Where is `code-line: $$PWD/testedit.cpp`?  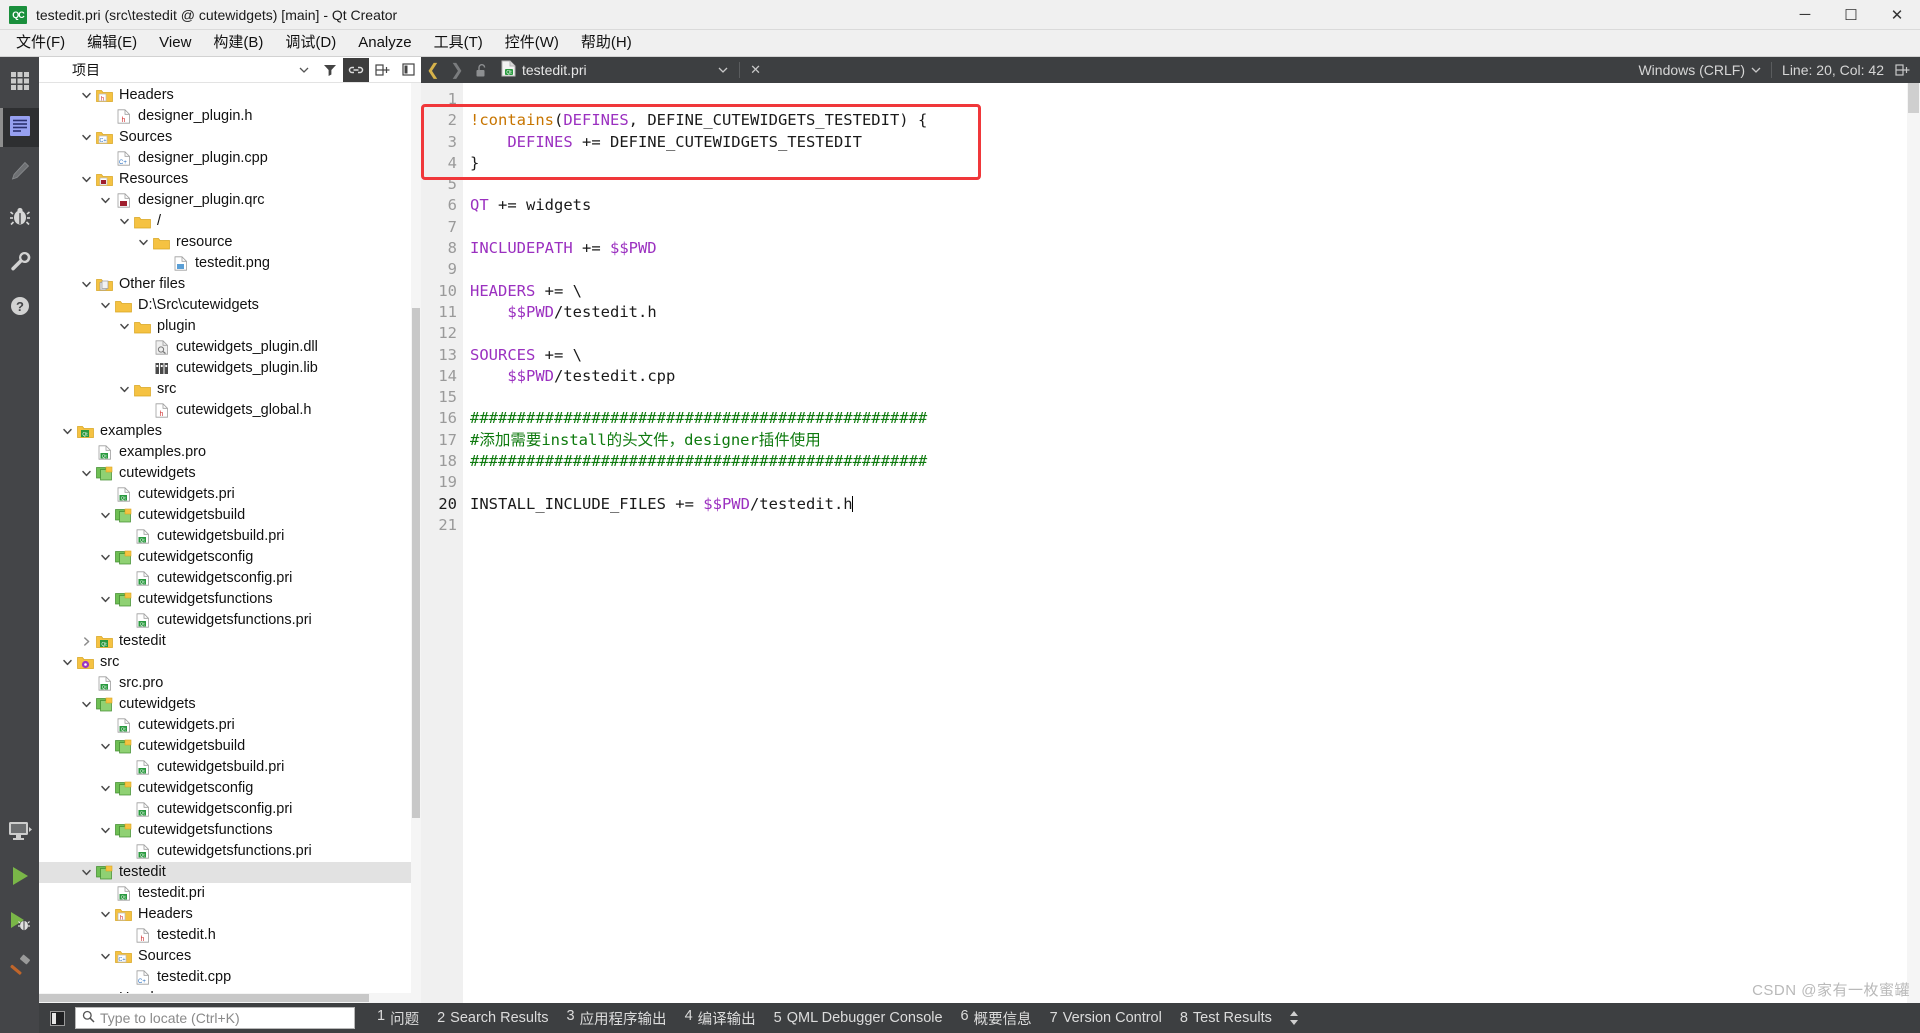 code-line: $$PWD/testedit.cpp is located at coordinates (1195, 376).